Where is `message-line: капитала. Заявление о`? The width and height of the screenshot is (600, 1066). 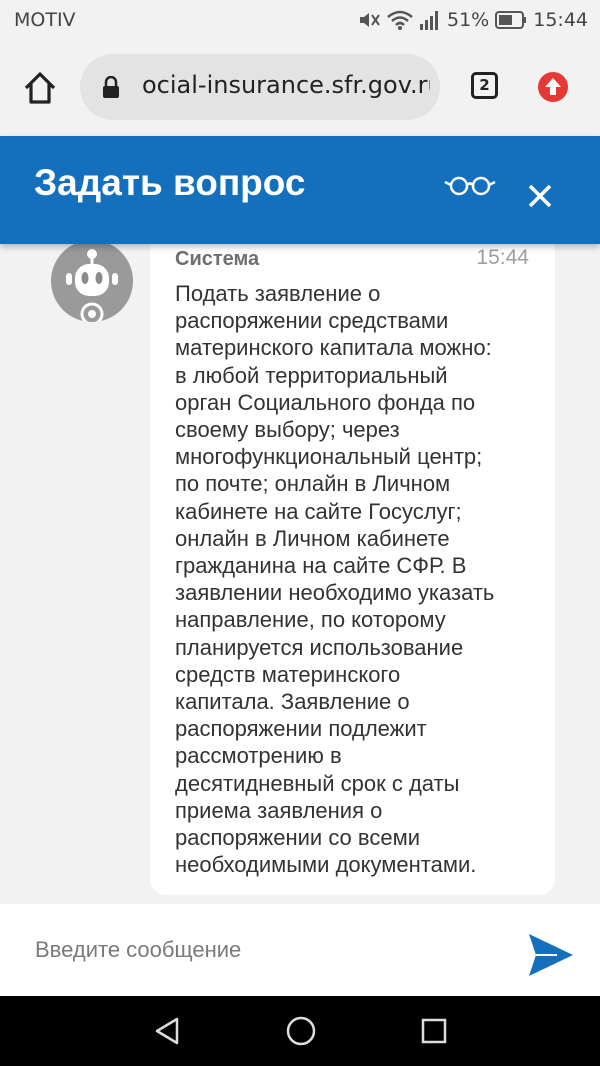
message-line: капитала. Заявление о is located at coordinates (292, 702).